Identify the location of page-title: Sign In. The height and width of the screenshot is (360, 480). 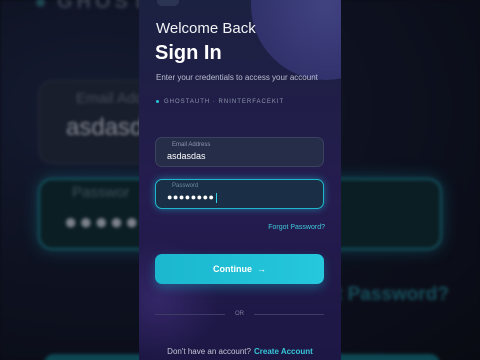
(188, 53).